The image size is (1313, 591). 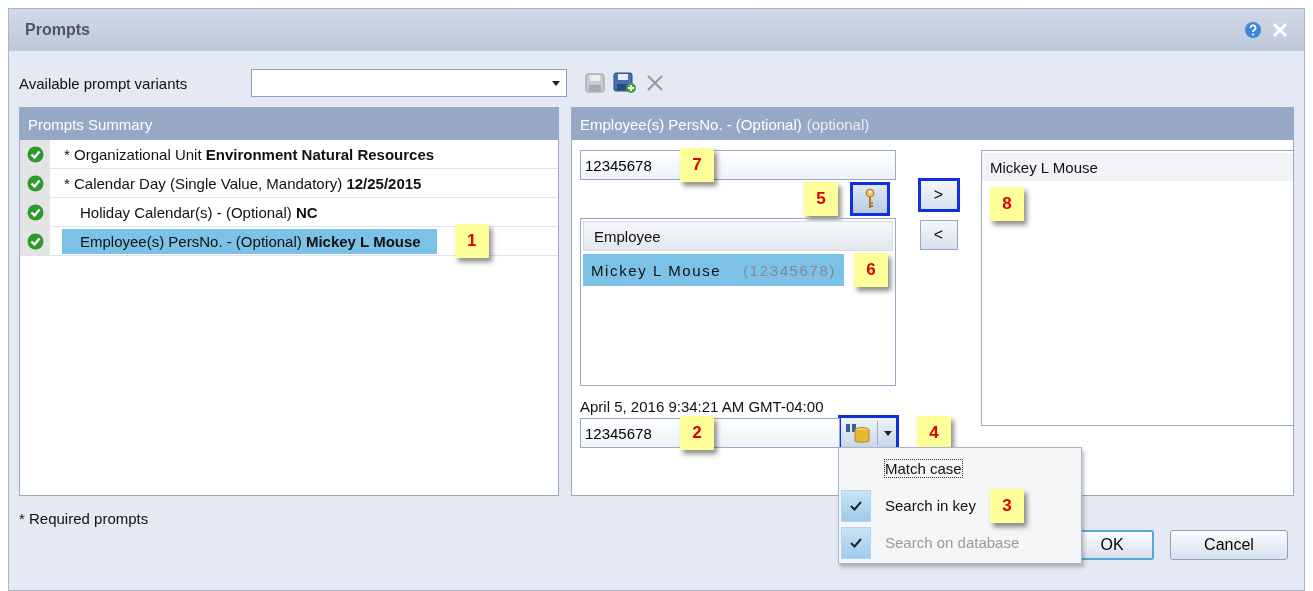 I want to click on optional-label: (optional), so click(x=838, y=124).